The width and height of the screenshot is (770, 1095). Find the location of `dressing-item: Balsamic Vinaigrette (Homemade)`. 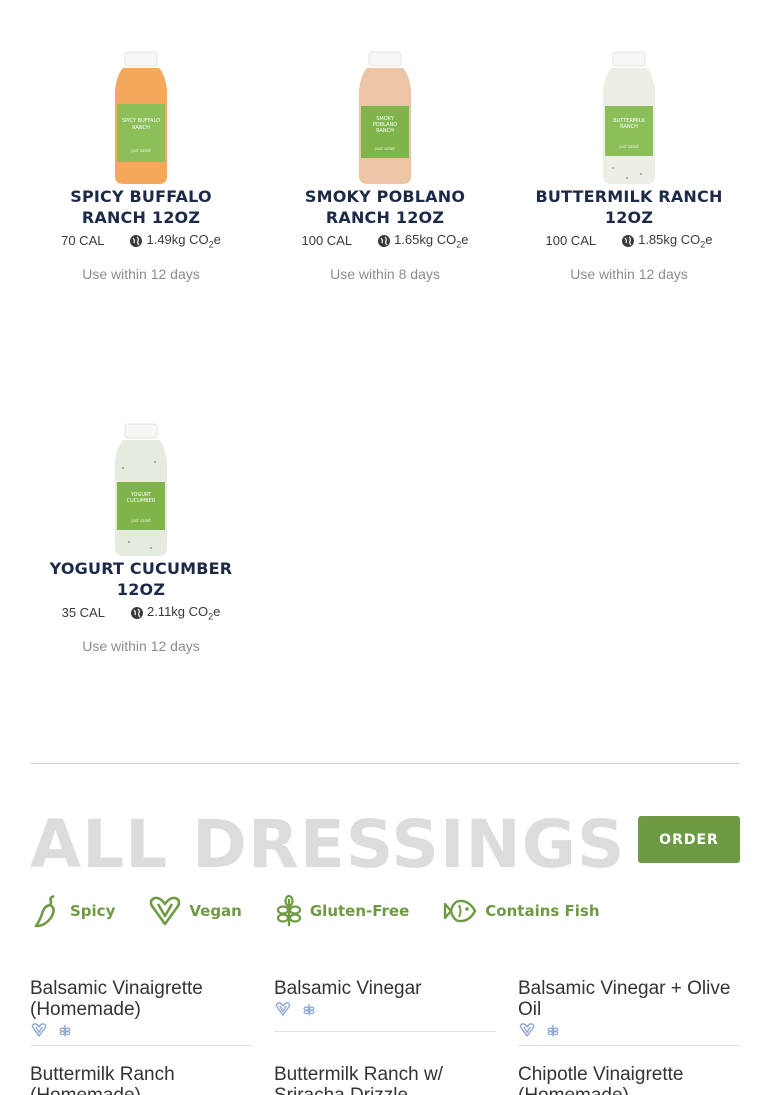

dressing-item: Balsamic Vinaigrette (Homemade) is located at coordinates (141, 1012).